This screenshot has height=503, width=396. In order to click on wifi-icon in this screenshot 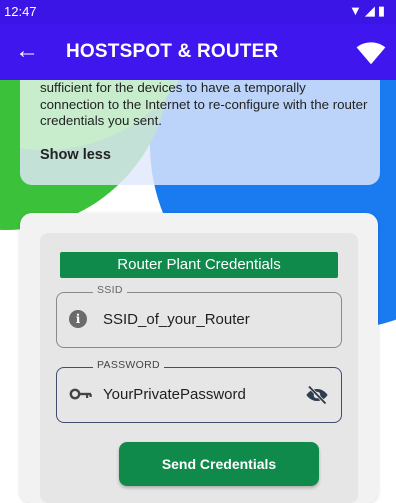, I will do `click(371, 53)`.